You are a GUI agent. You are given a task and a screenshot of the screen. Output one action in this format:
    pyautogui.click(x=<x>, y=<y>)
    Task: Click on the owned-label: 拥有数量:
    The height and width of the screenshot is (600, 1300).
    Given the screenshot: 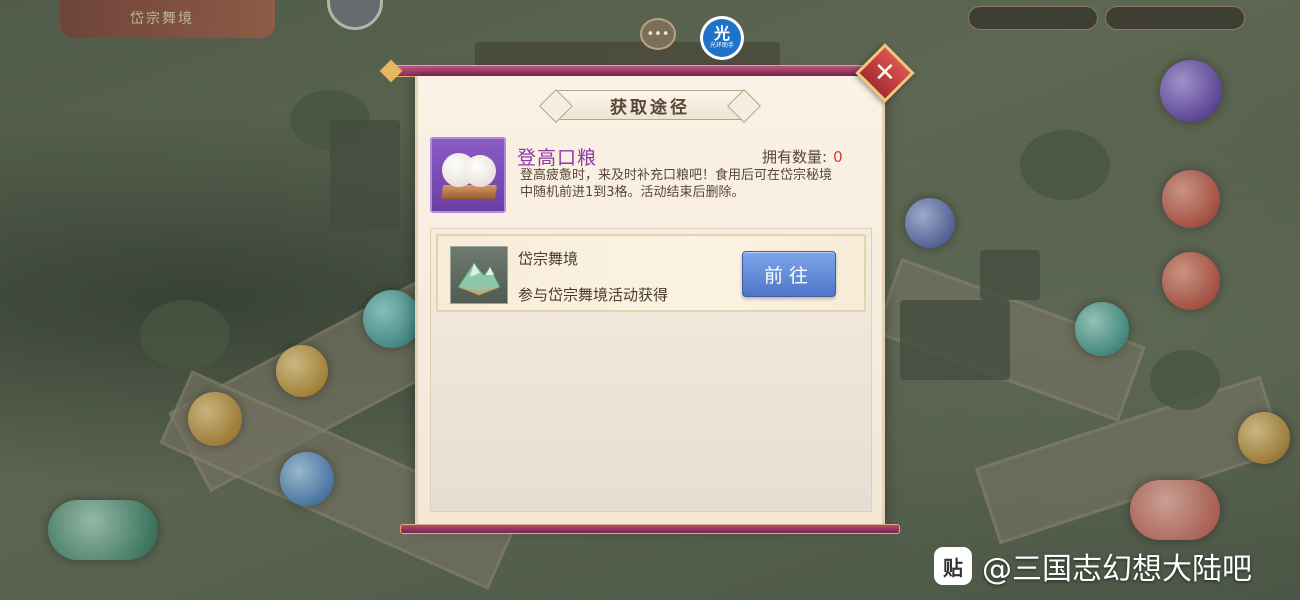 What is the action you would take?
    pyautogui.click(x=795, y=157)
    